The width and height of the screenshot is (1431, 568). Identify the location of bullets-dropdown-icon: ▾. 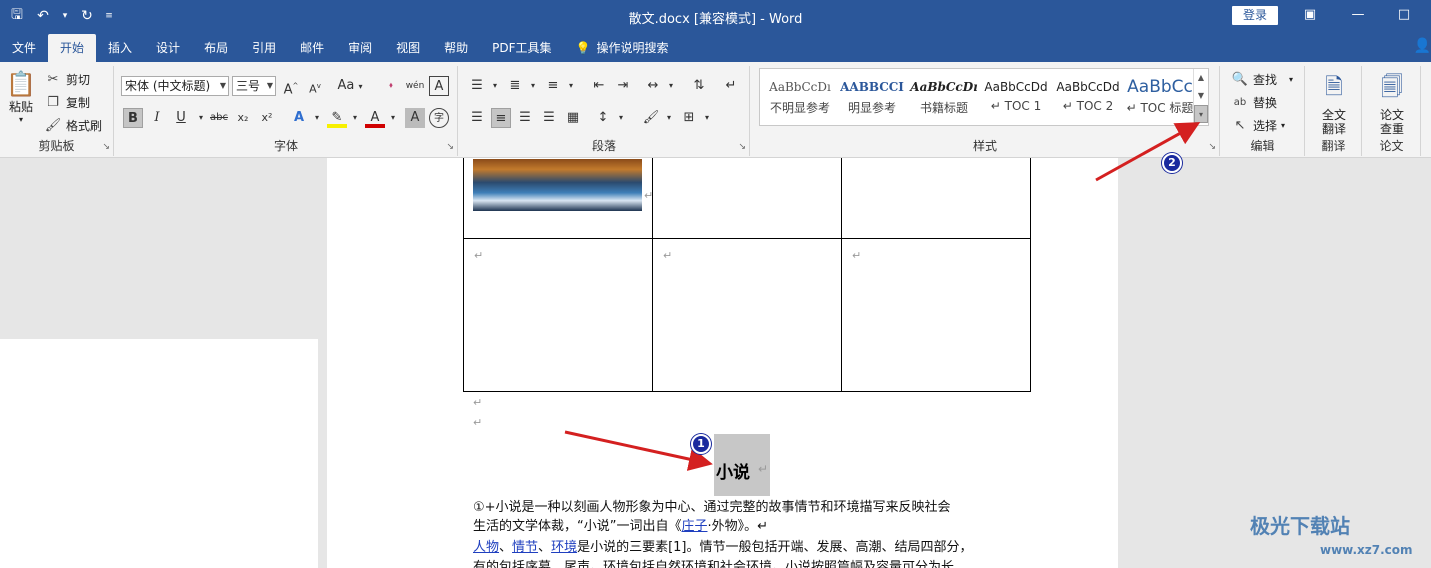
(495, 86).